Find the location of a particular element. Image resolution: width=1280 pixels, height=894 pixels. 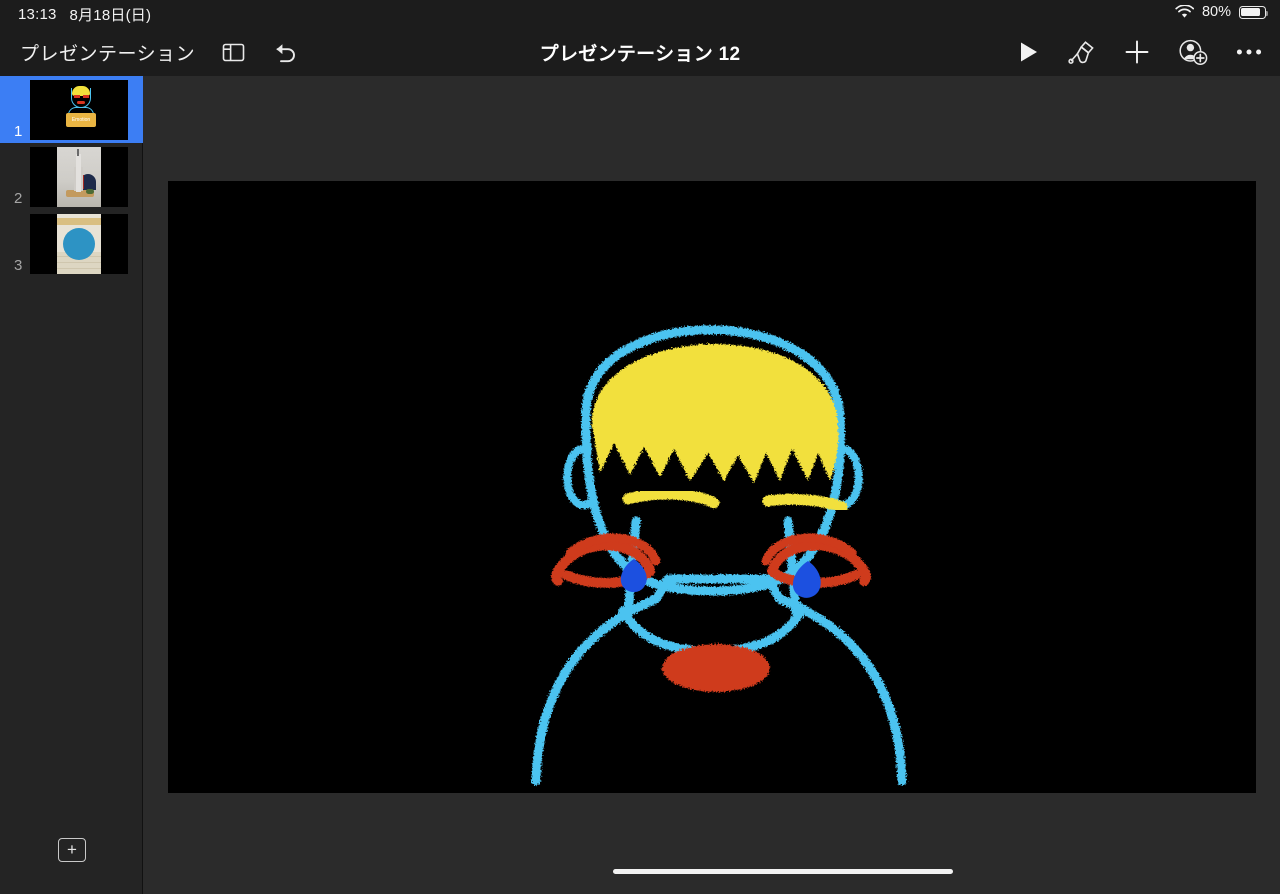

slide-thumbnail-3: 3 is located at coordinates (71, 243).